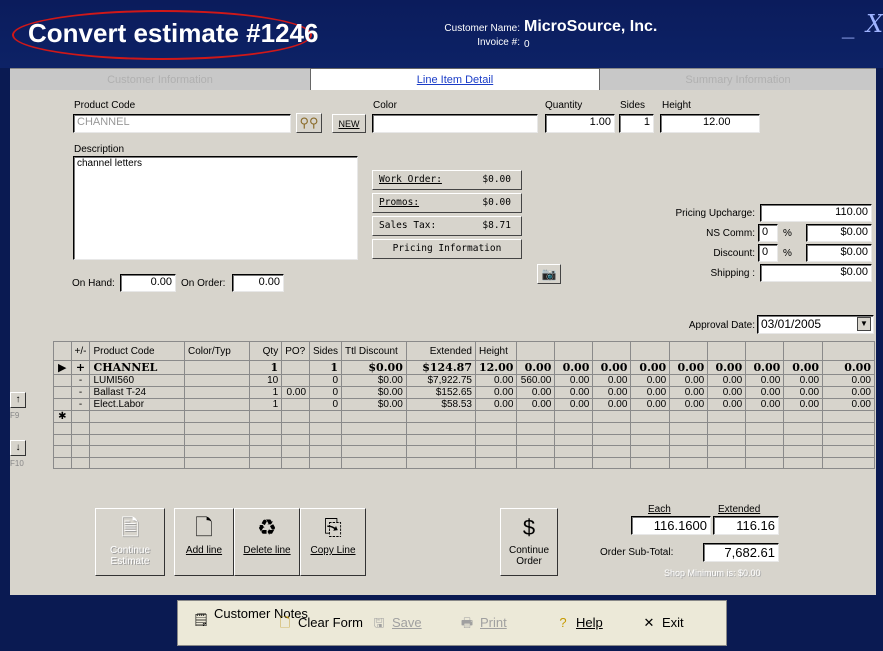 The width and height of the screenshot is (883, 651). I want to click on table-cell: Elect.Labor, so click(137, 404).